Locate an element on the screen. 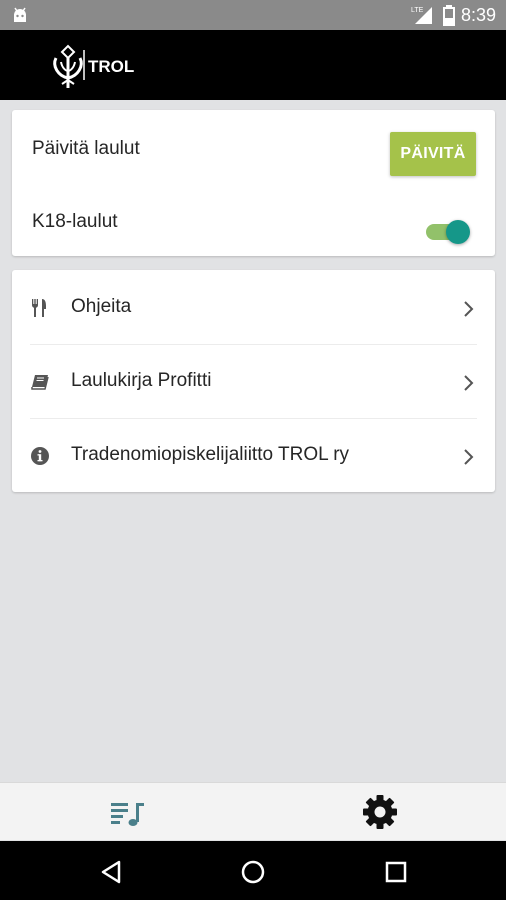  bottom-nav is located at coordinates (253, 811).